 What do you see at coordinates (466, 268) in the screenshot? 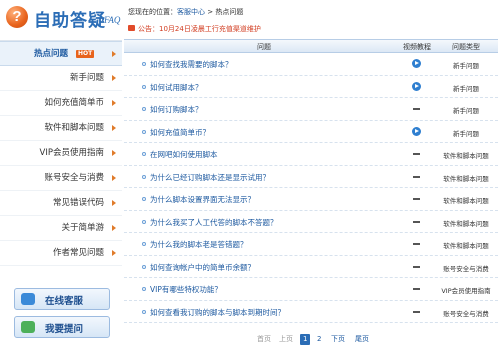
I see `question-type: 账号安全与消费` at bounding box center [466, 268].